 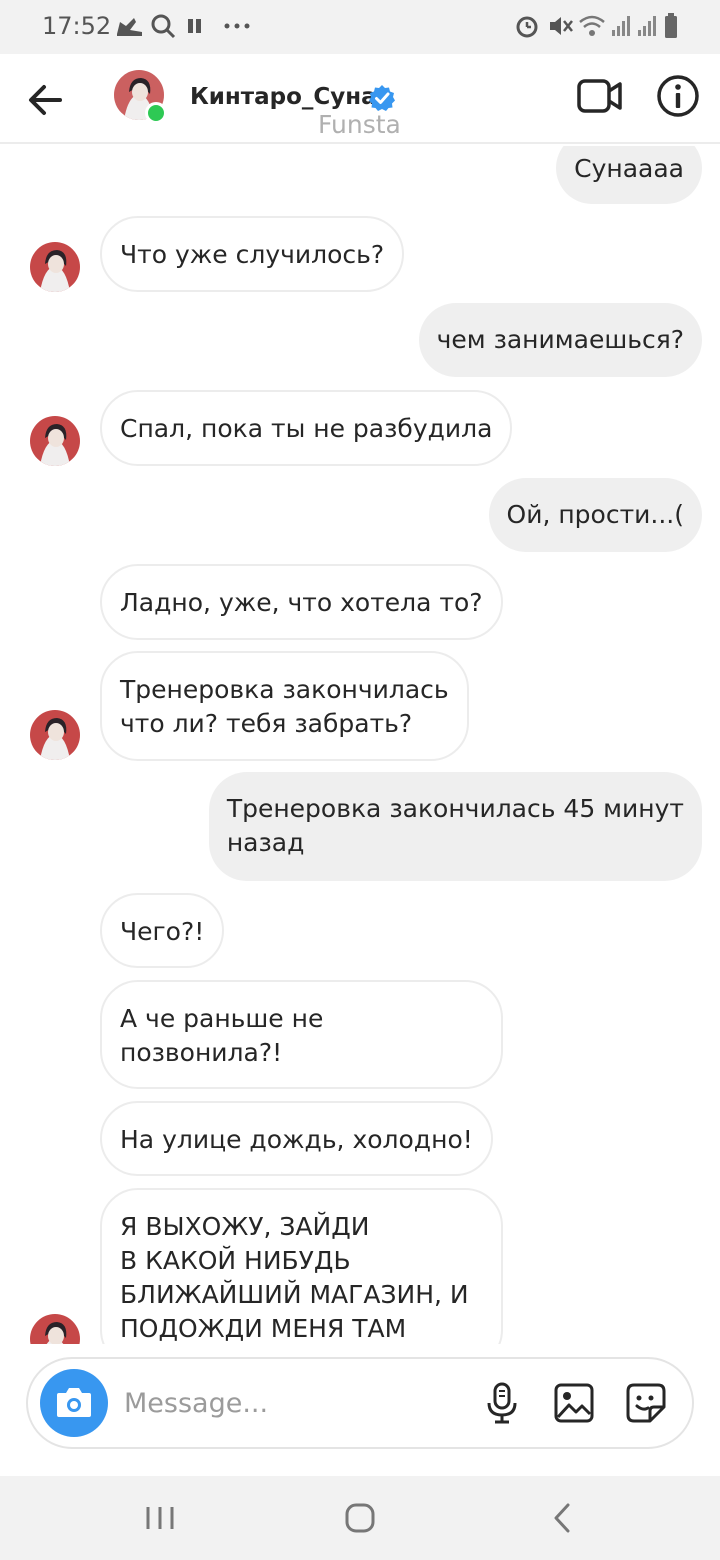 I want to click on message-text: Спал, пока ты не разбудила, so click(x=306, y=428).